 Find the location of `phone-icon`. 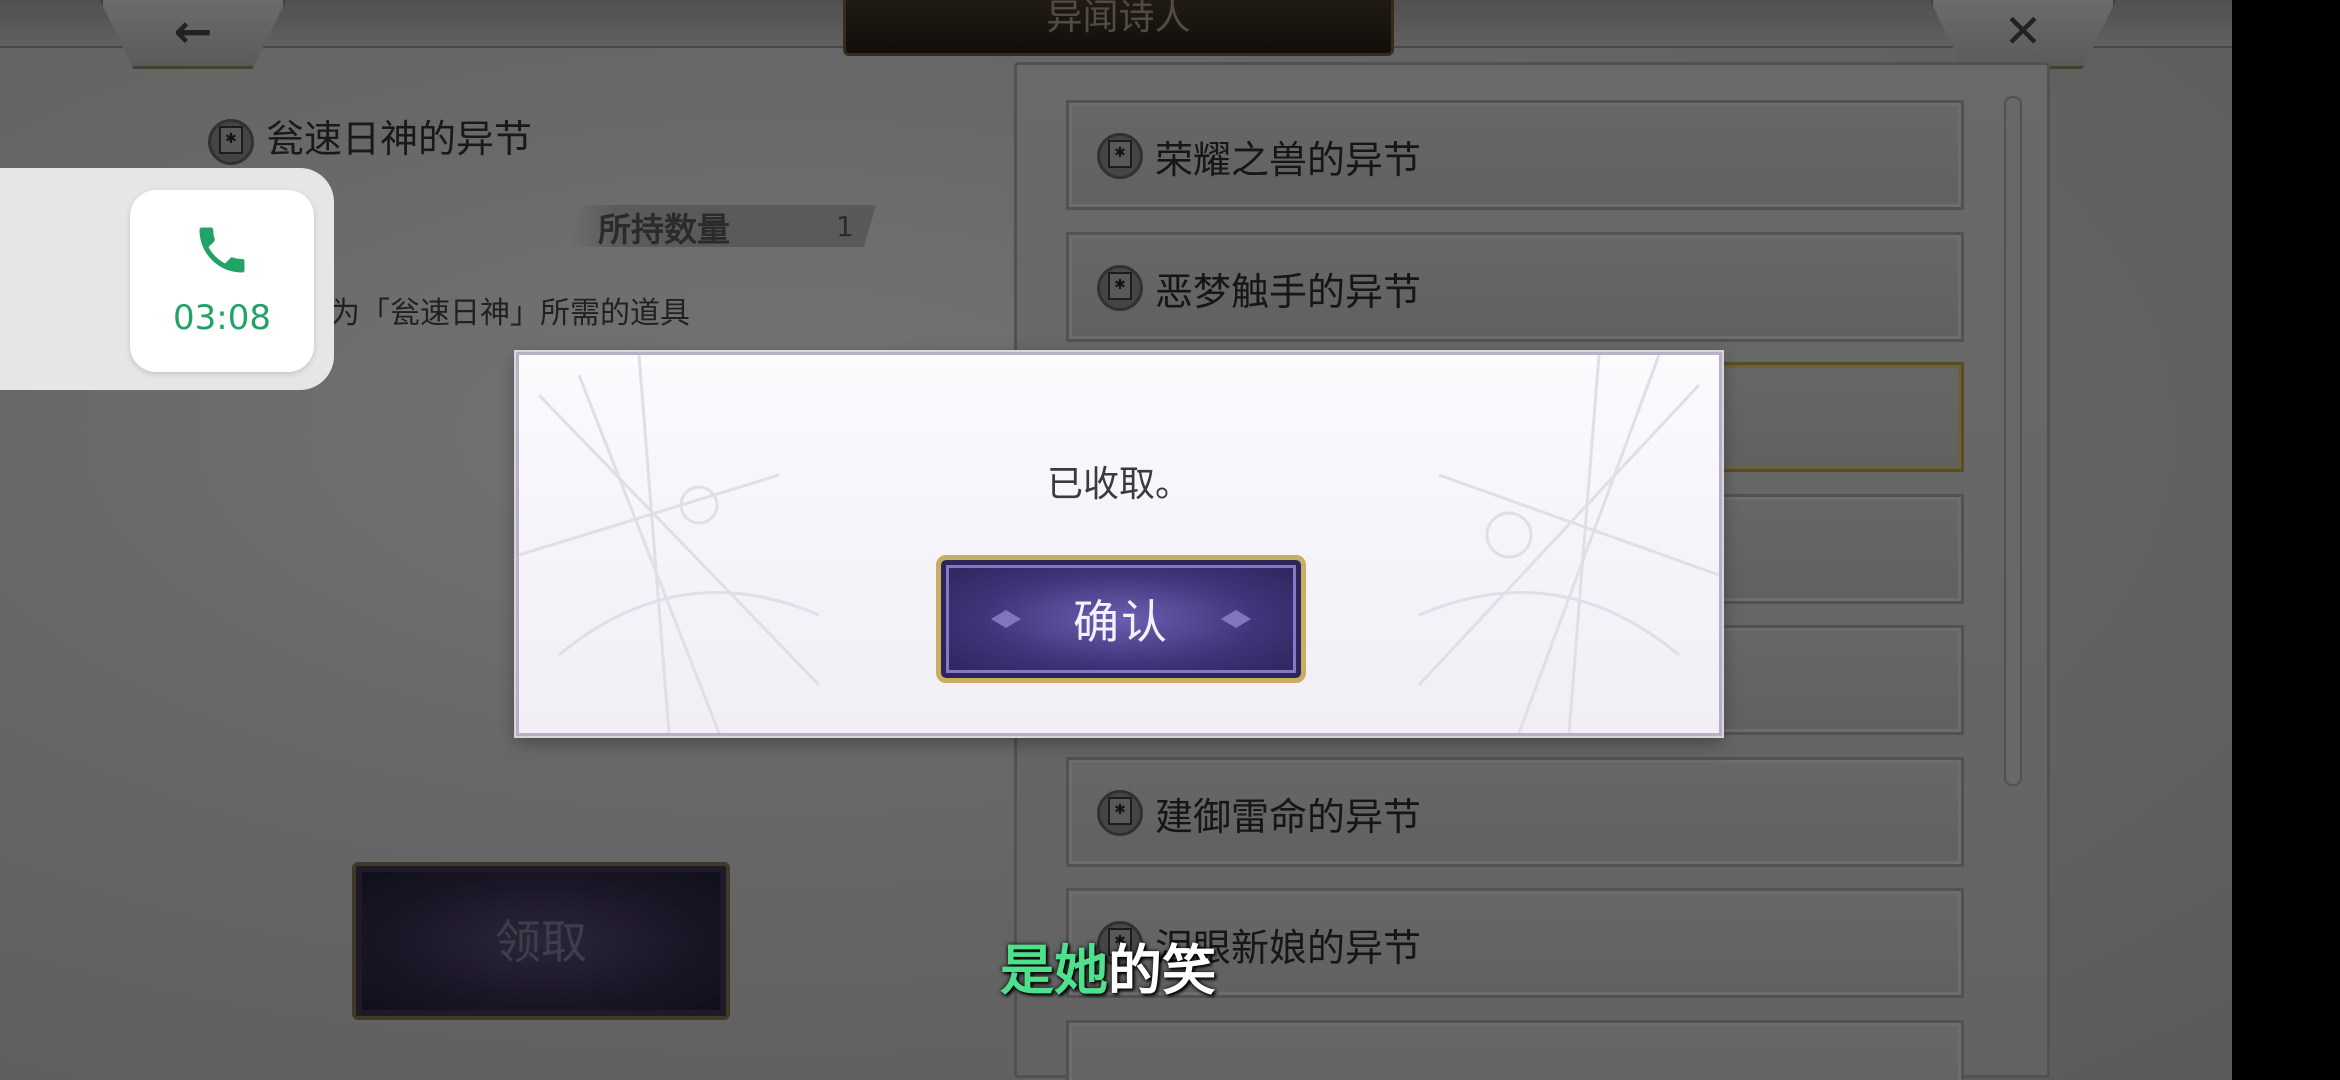

phone-icon is located at coordinates (222, 250).